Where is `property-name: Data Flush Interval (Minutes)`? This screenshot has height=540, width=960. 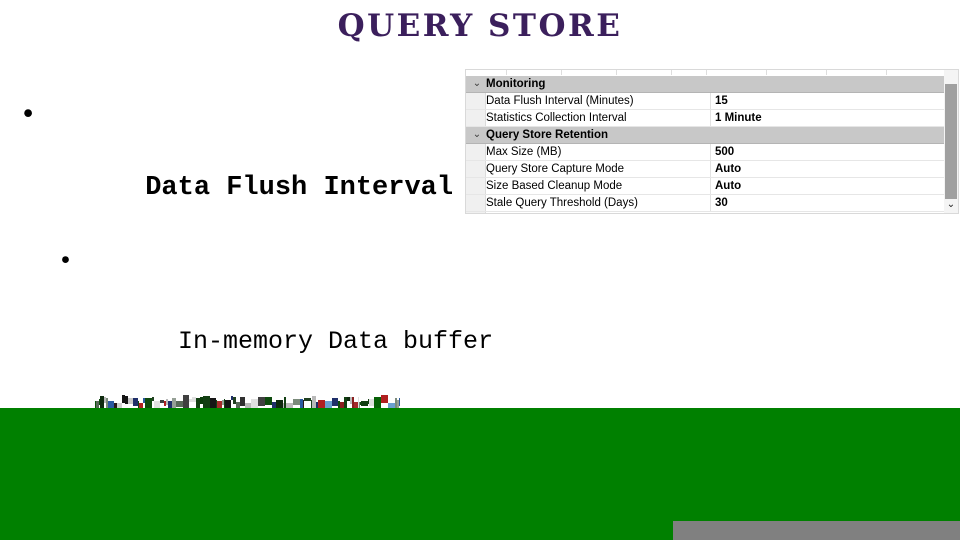 property-name: Data Flush Interval (Minutes) is located at coordinates (560, 101).